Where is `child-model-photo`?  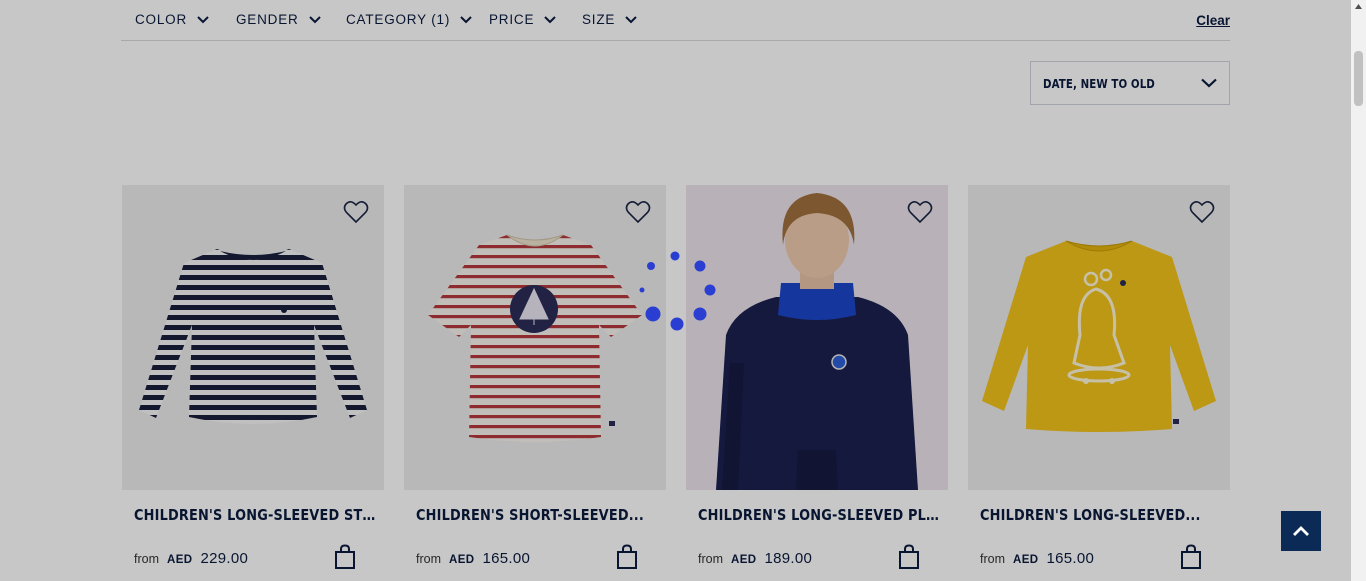 child-model-photo is located at coordinates (817, 337).